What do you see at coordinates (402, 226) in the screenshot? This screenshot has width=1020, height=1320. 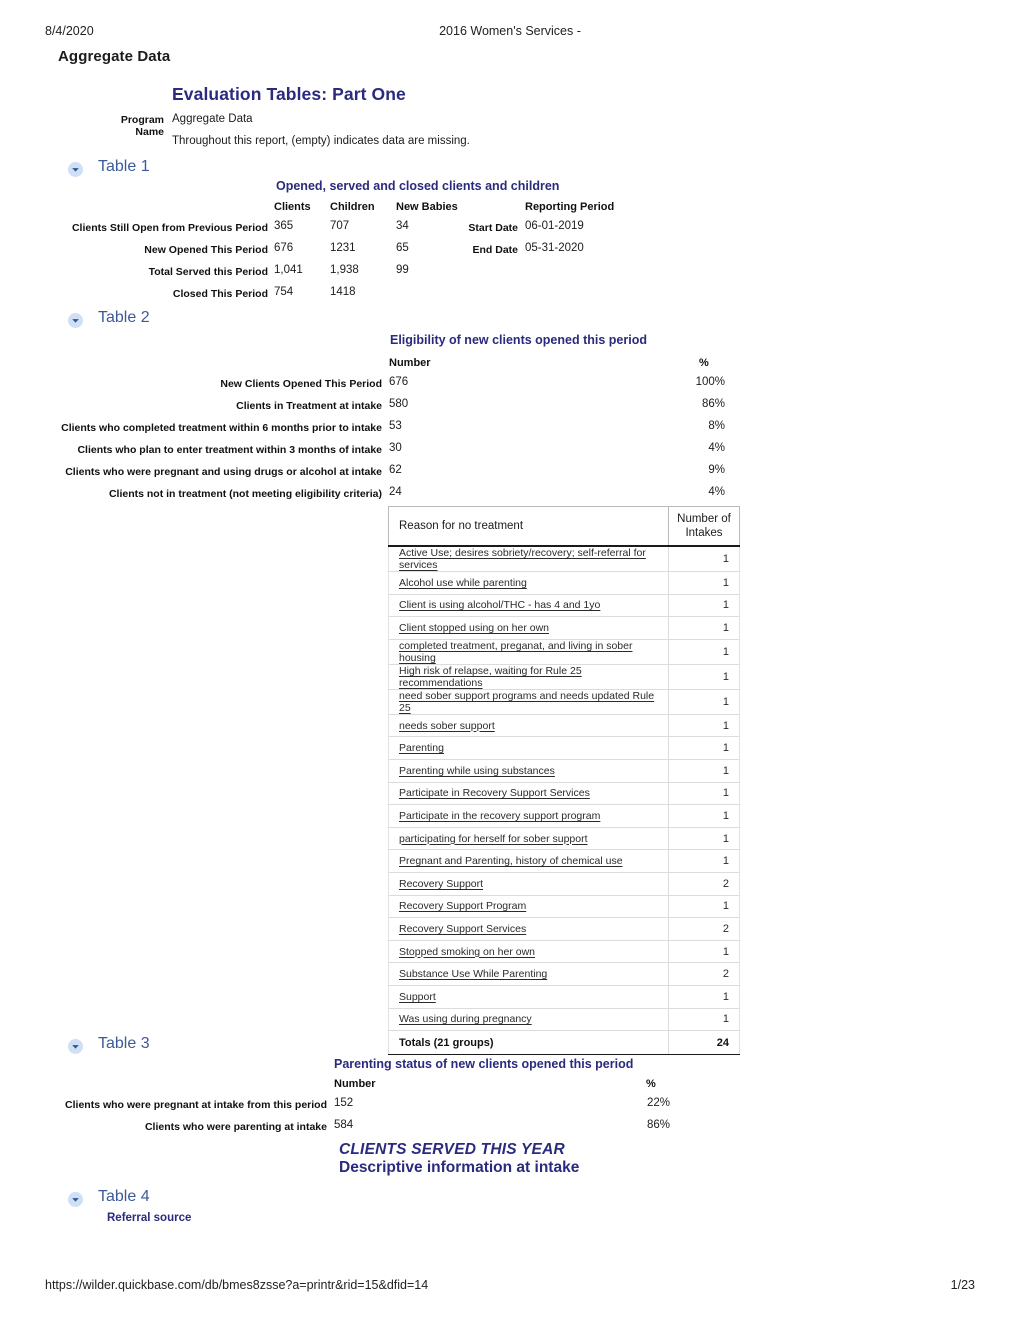 I see `table-1-r1-babies: 34` at bounding box center [402, 226].